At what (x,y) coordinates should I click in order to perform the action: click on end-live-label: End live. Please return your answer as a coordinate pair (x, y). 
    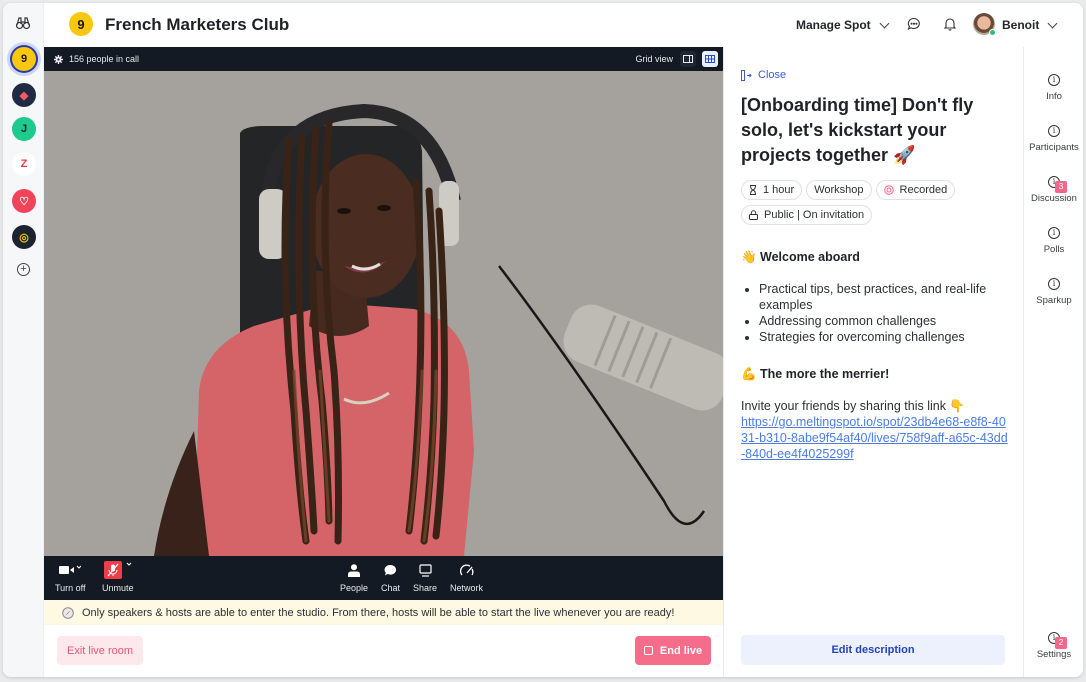
    Looking at the image, I should click on (681, 650).